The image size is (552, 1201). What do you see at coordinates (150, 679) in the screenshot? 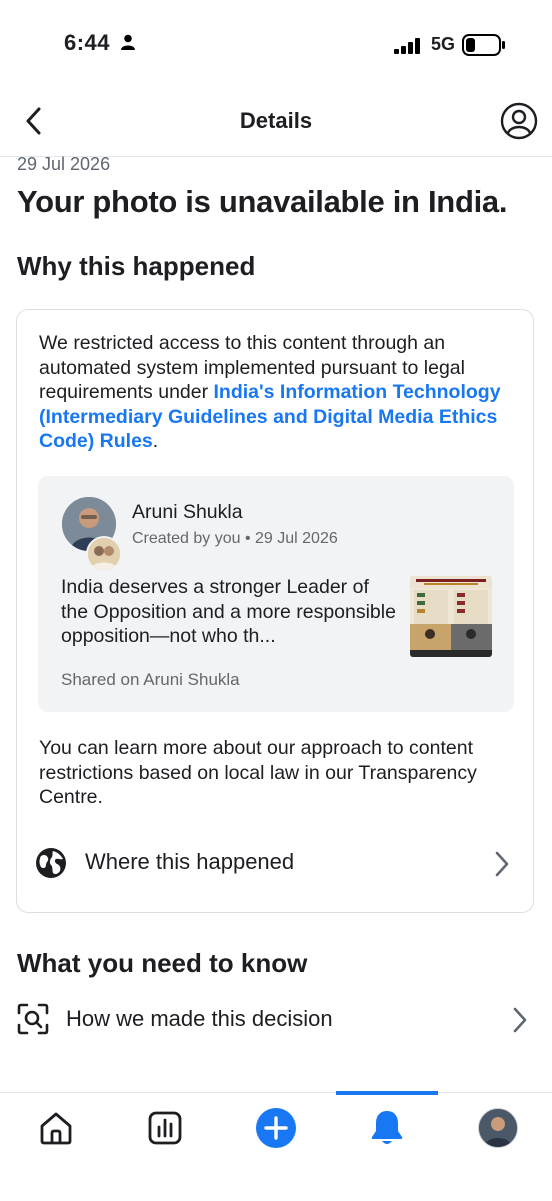
I see `post-shared-on: Shared on Aruni Shukla` at bounding box center [150, 679].